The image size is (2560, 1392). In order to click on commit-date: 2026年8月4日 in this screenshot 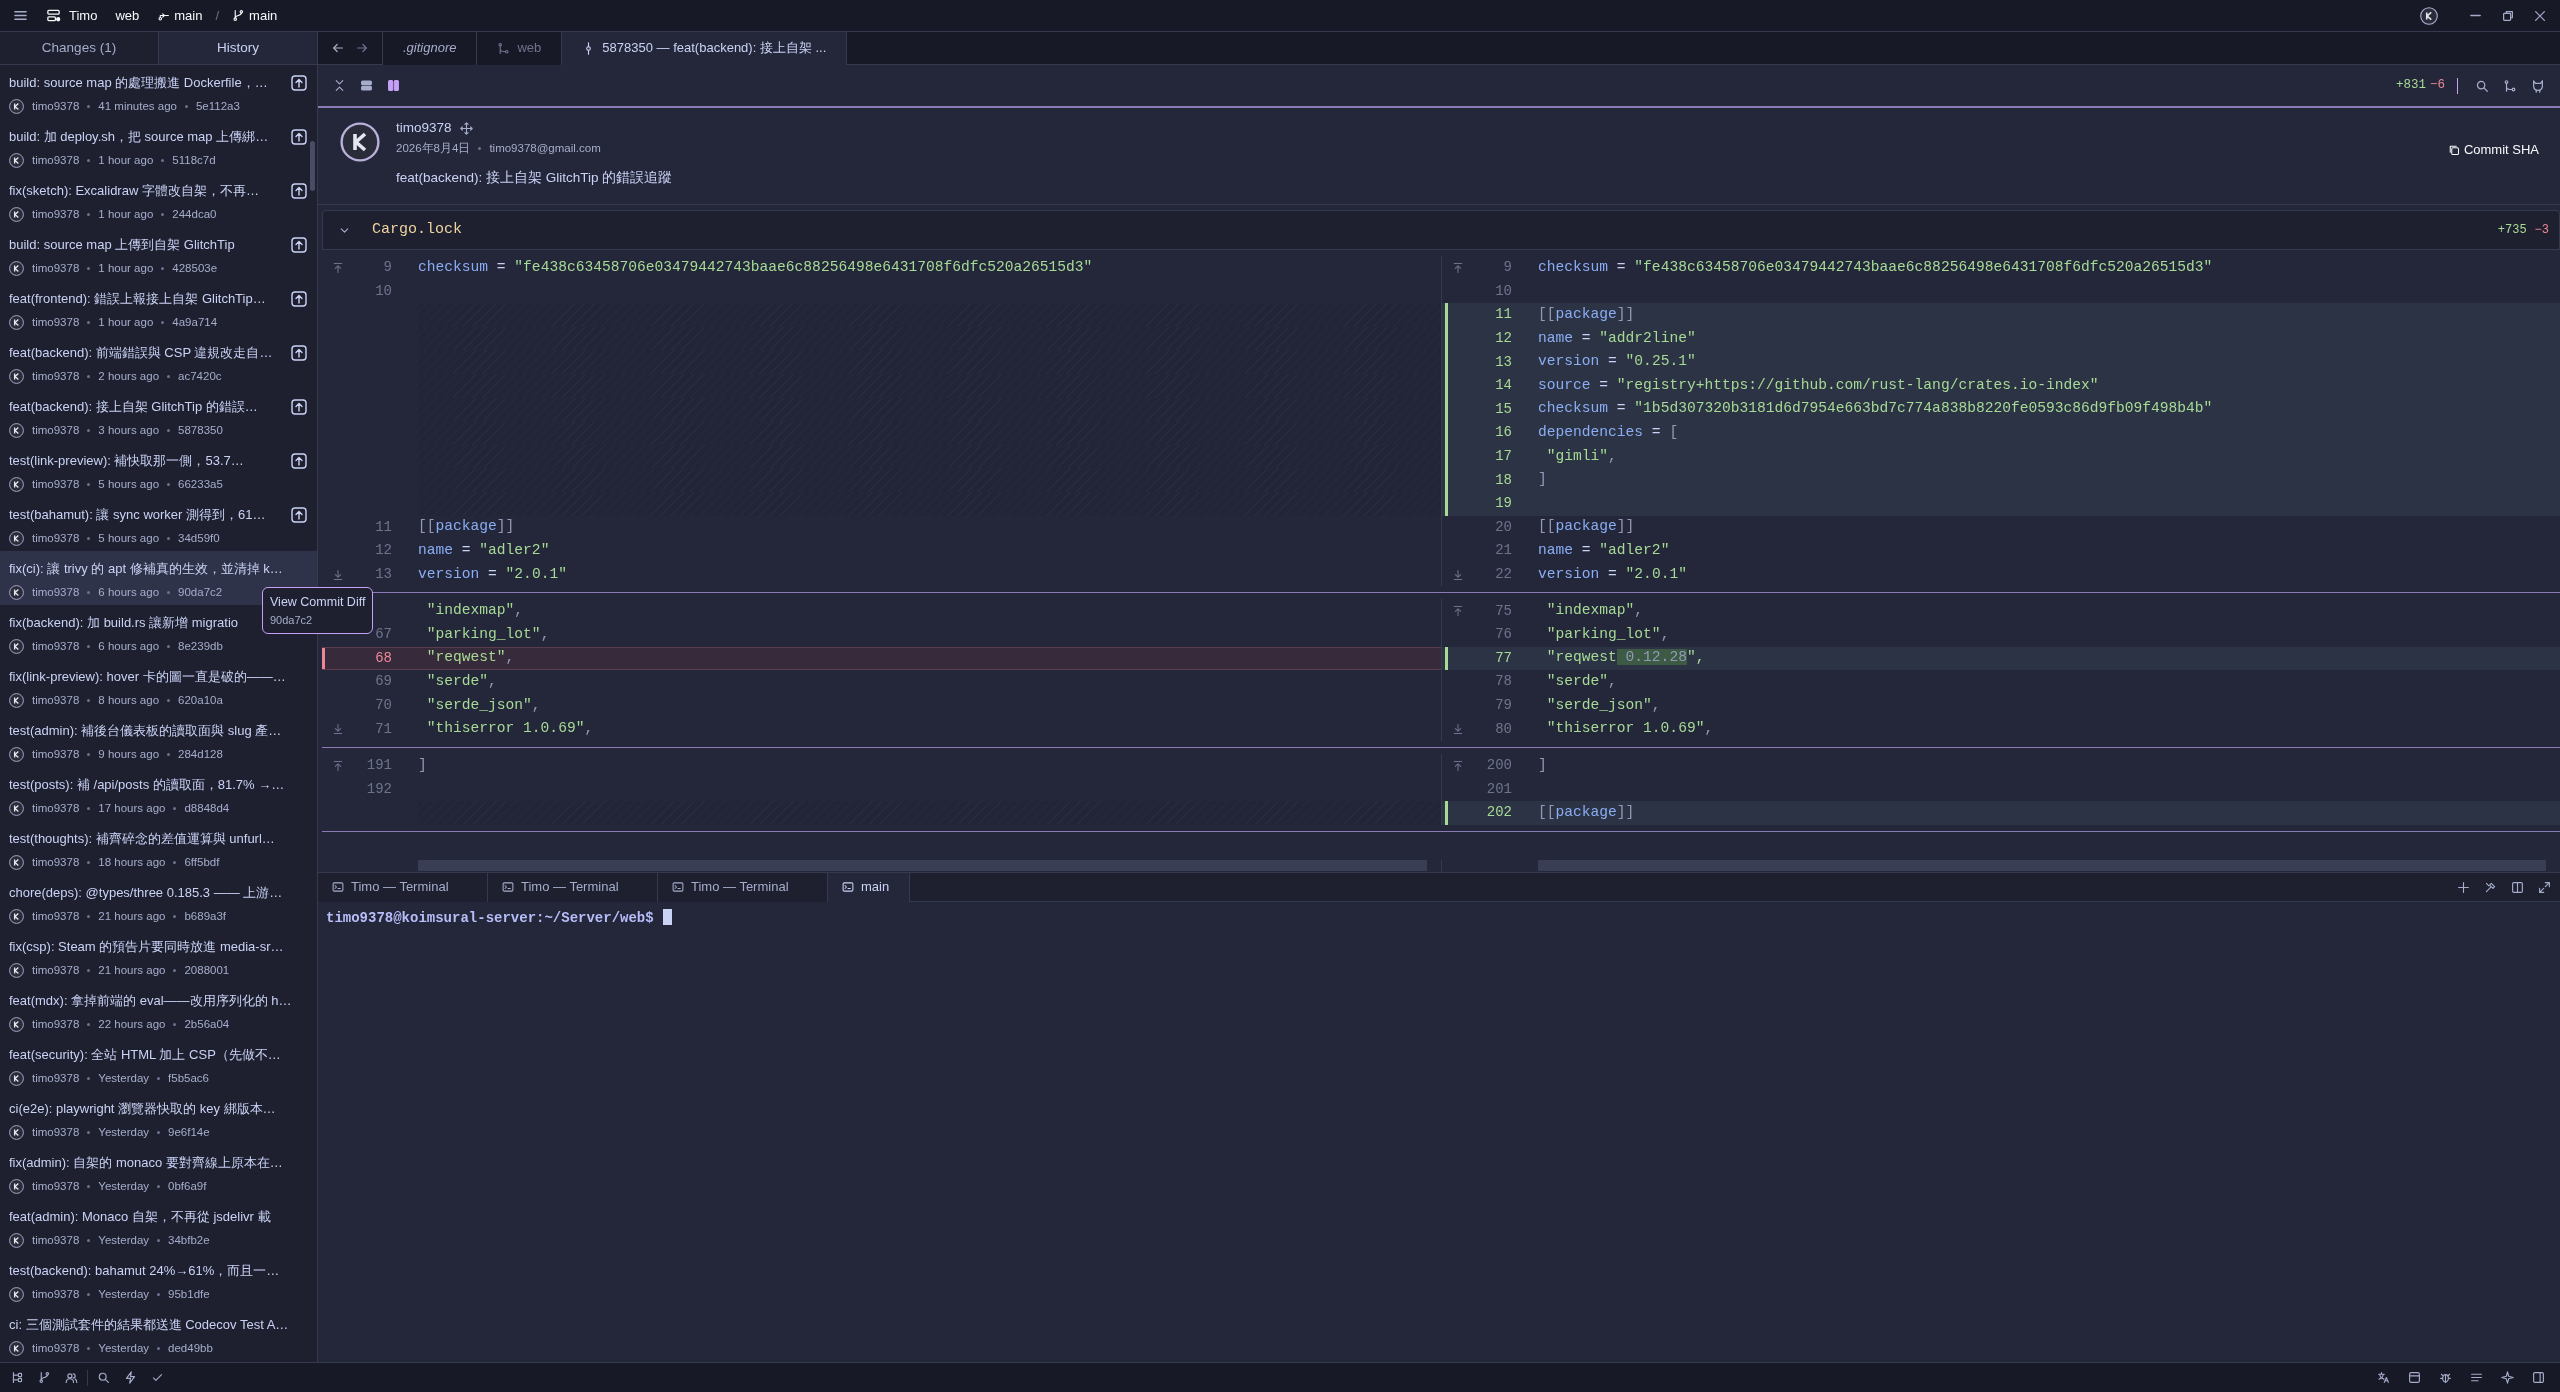, I will do `click(433, 149)`.